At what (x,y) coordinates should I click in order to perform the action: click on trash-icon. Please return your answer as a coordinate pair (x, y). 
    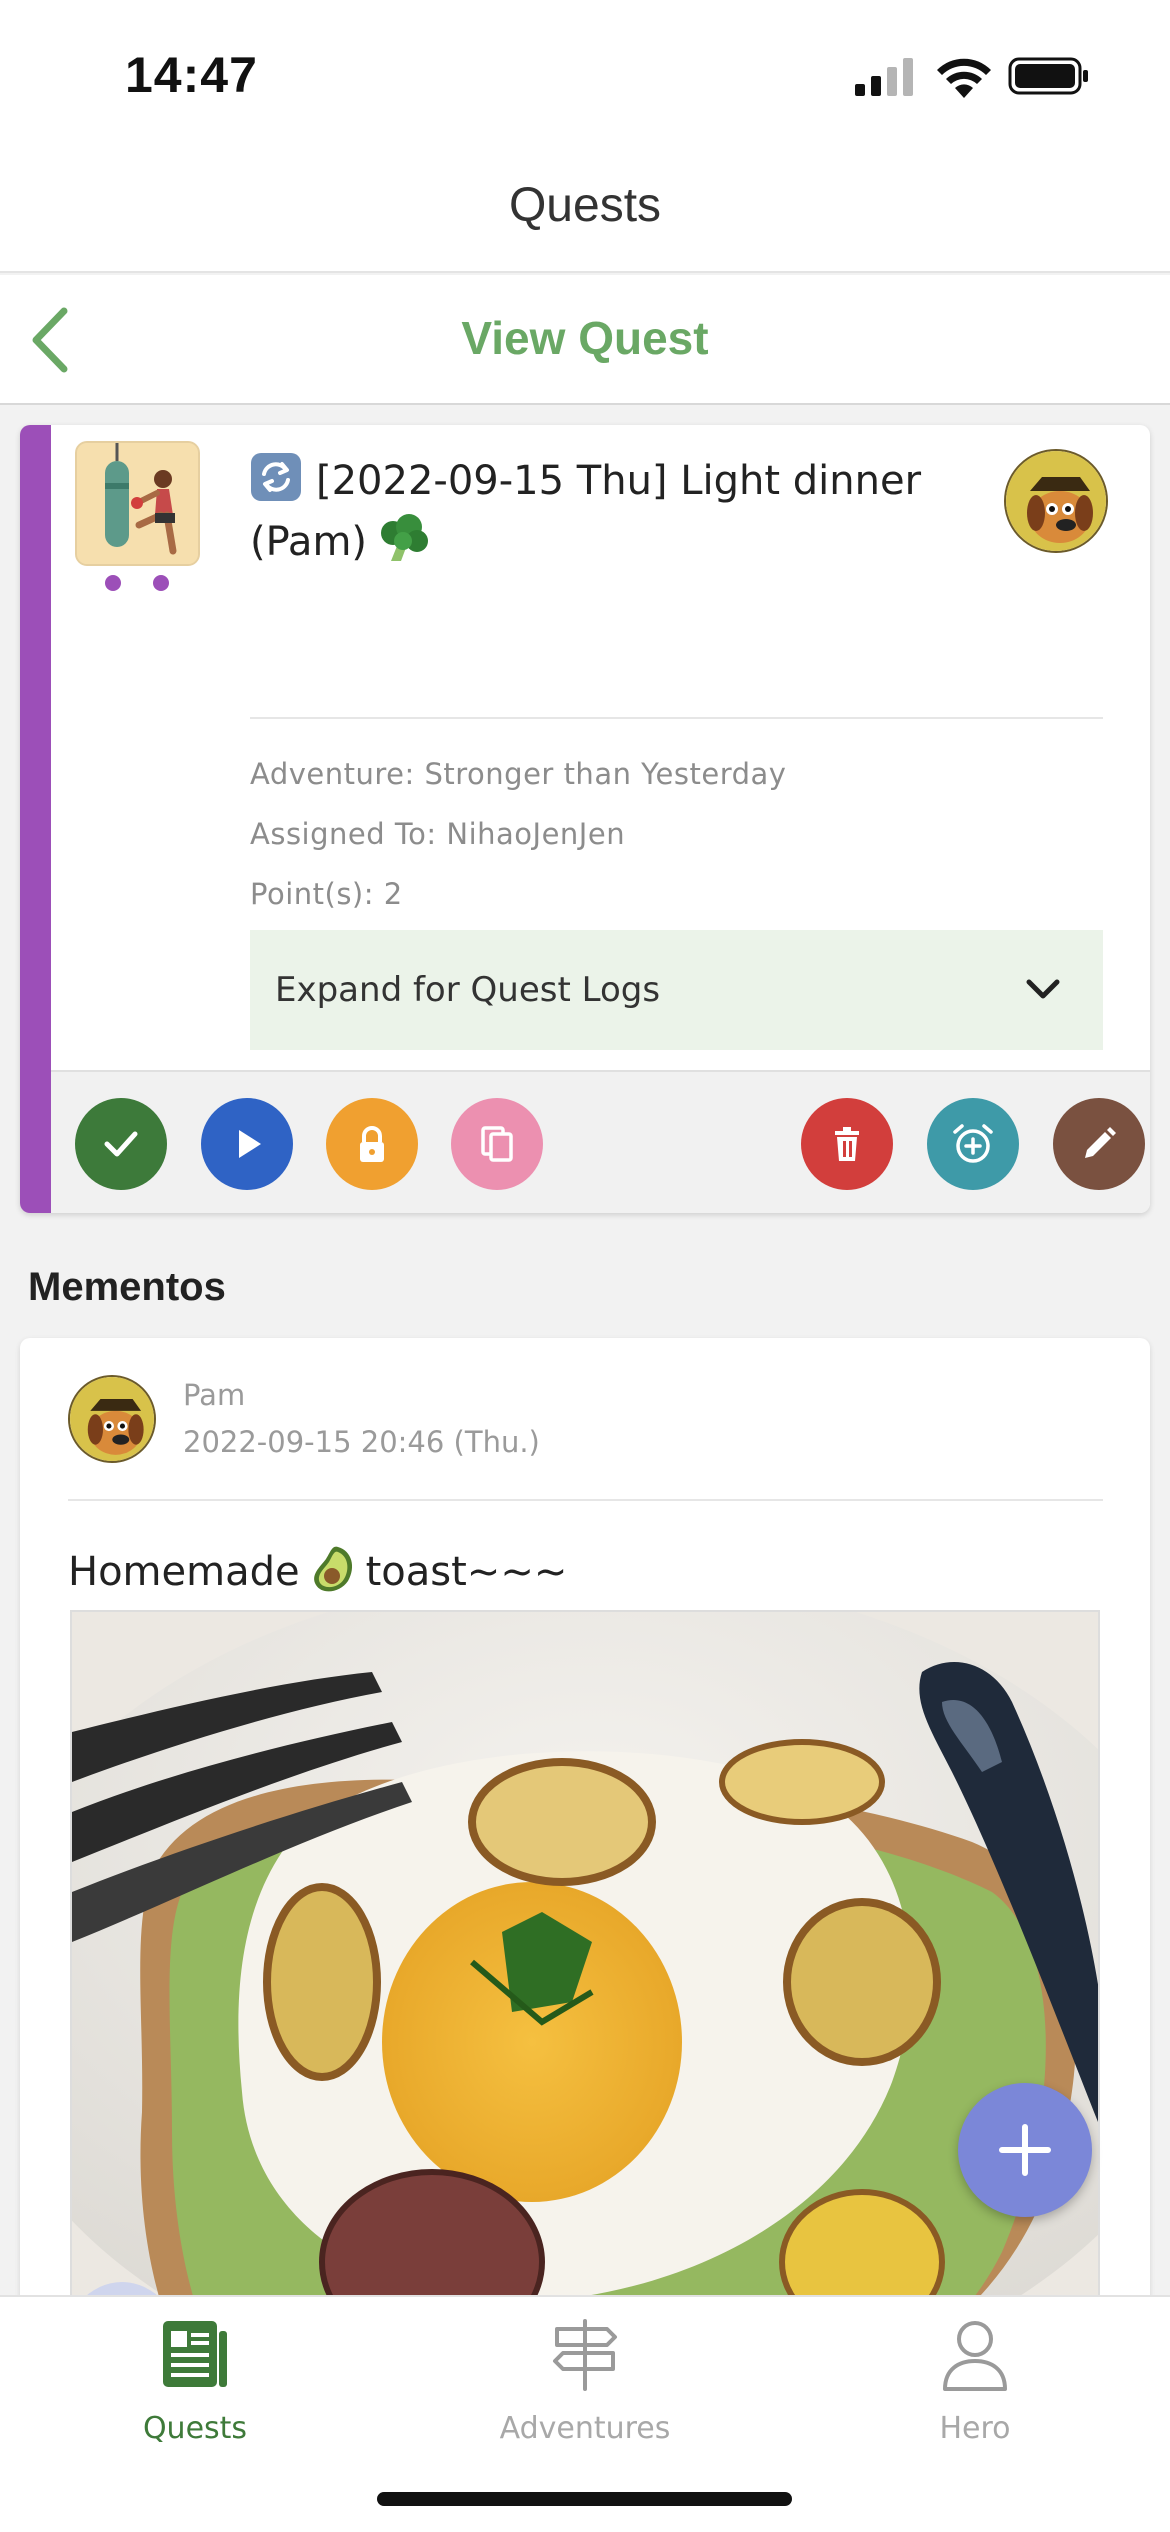
    Looking at the image, I should click on (847, 1144).